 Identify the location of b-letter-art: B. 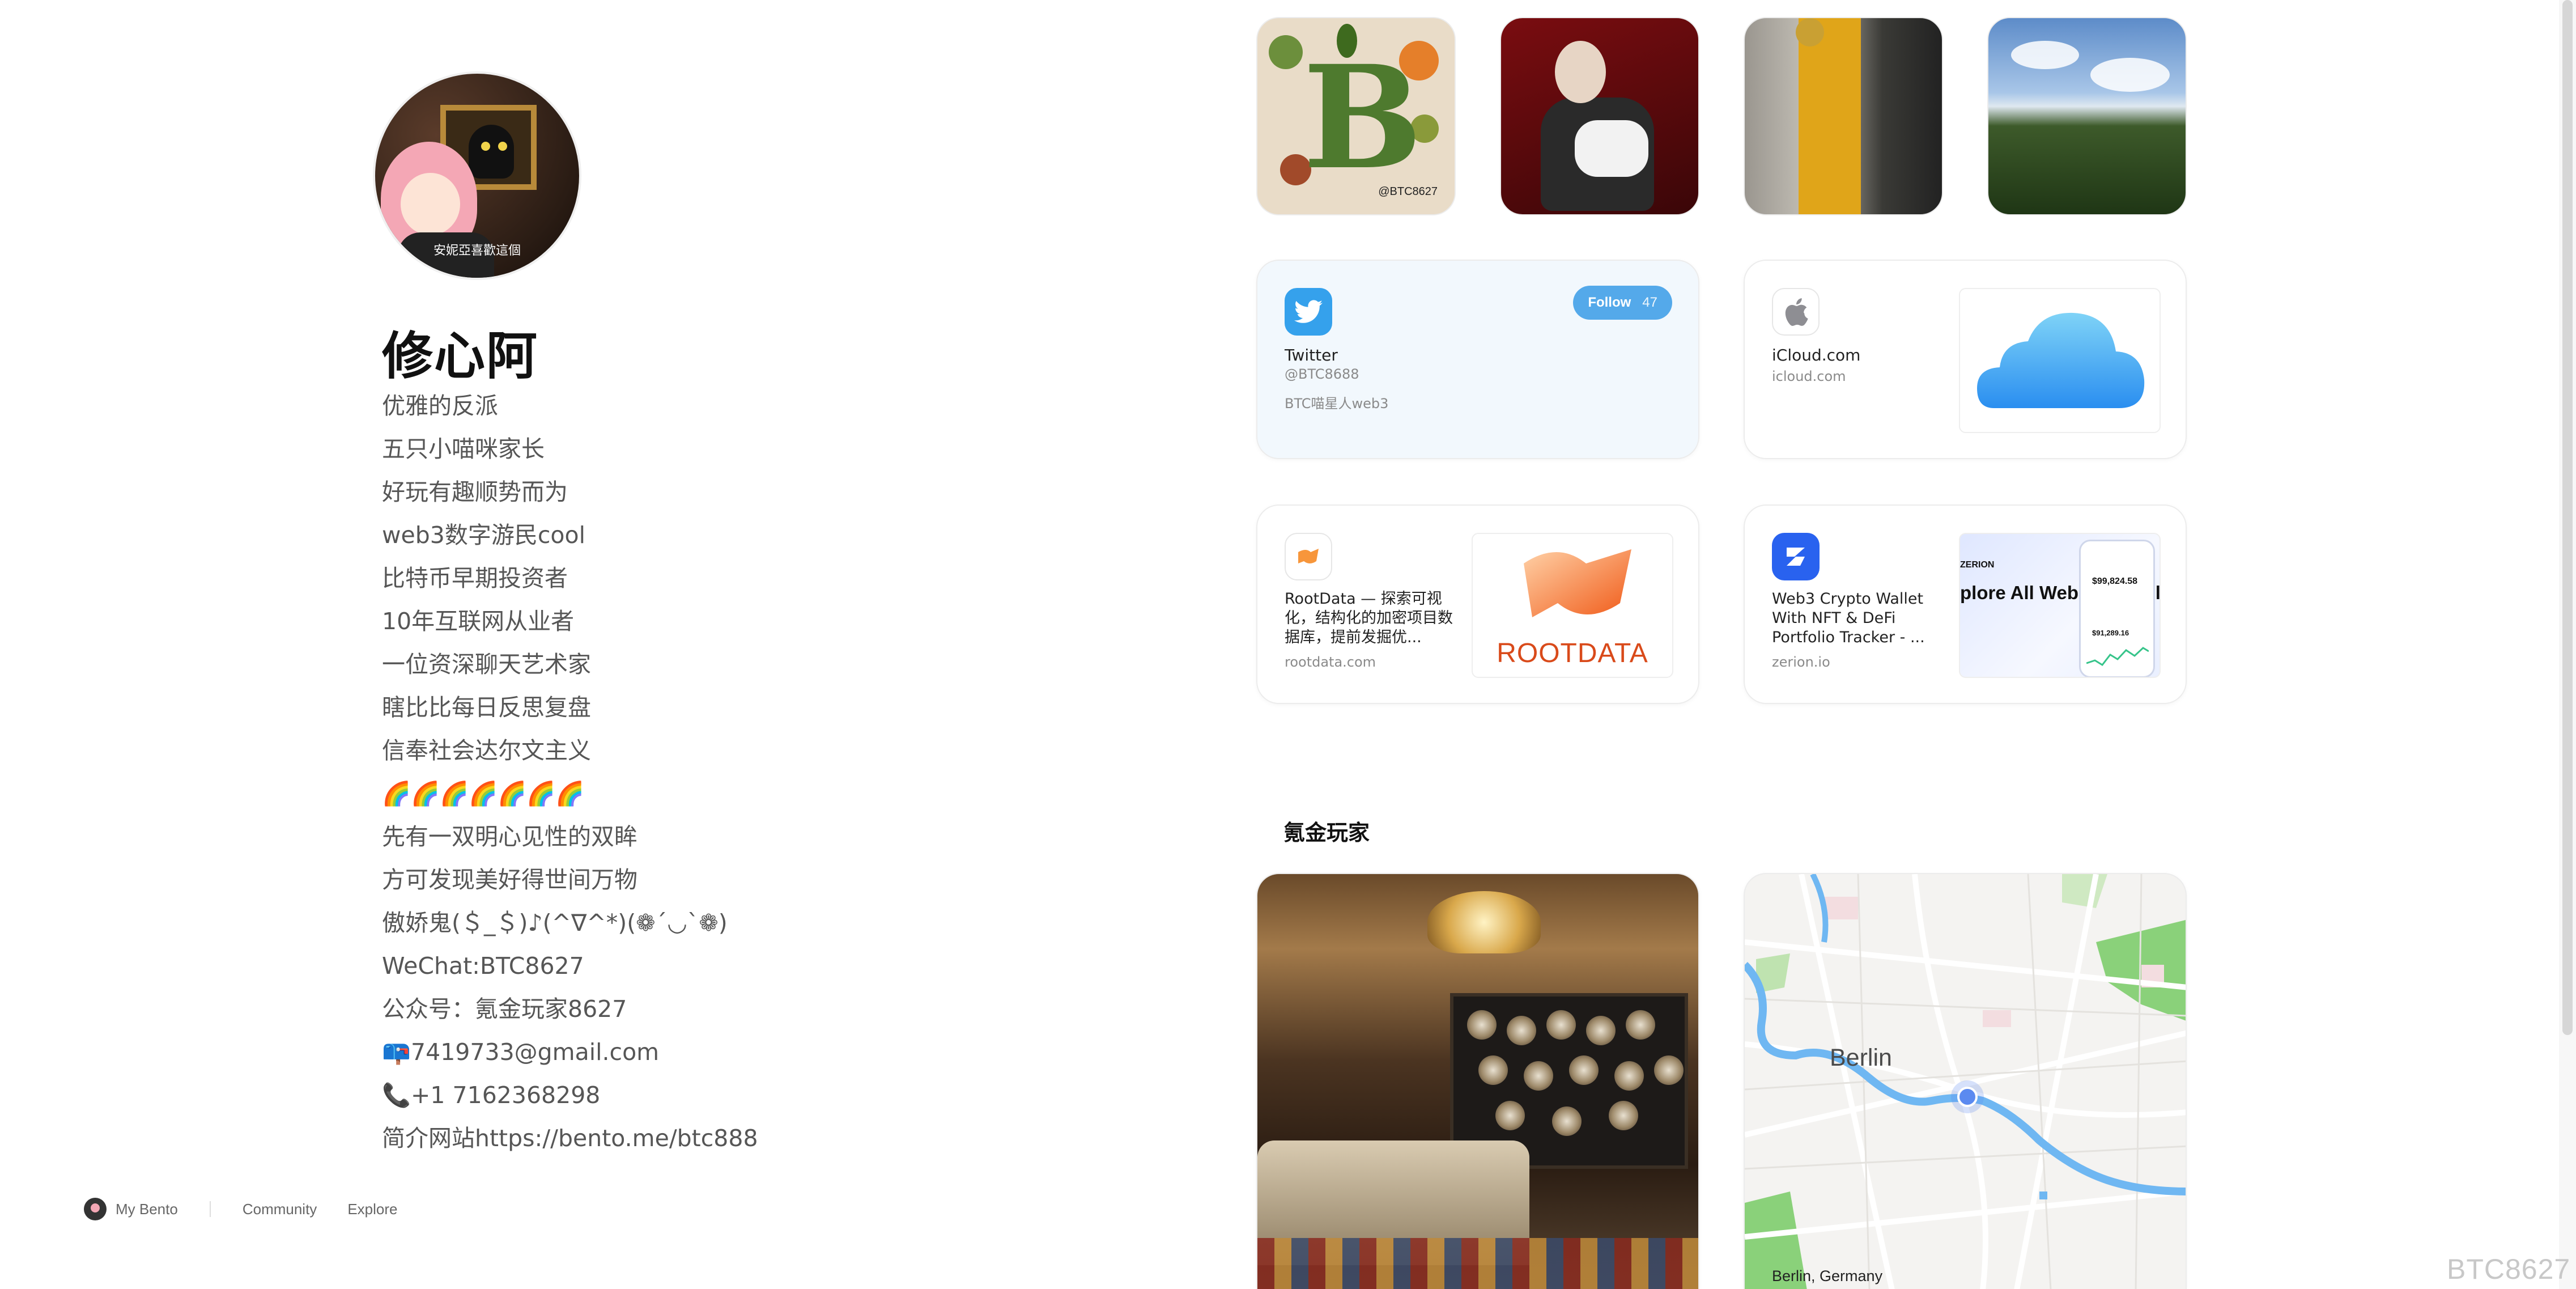
(1363, 118).